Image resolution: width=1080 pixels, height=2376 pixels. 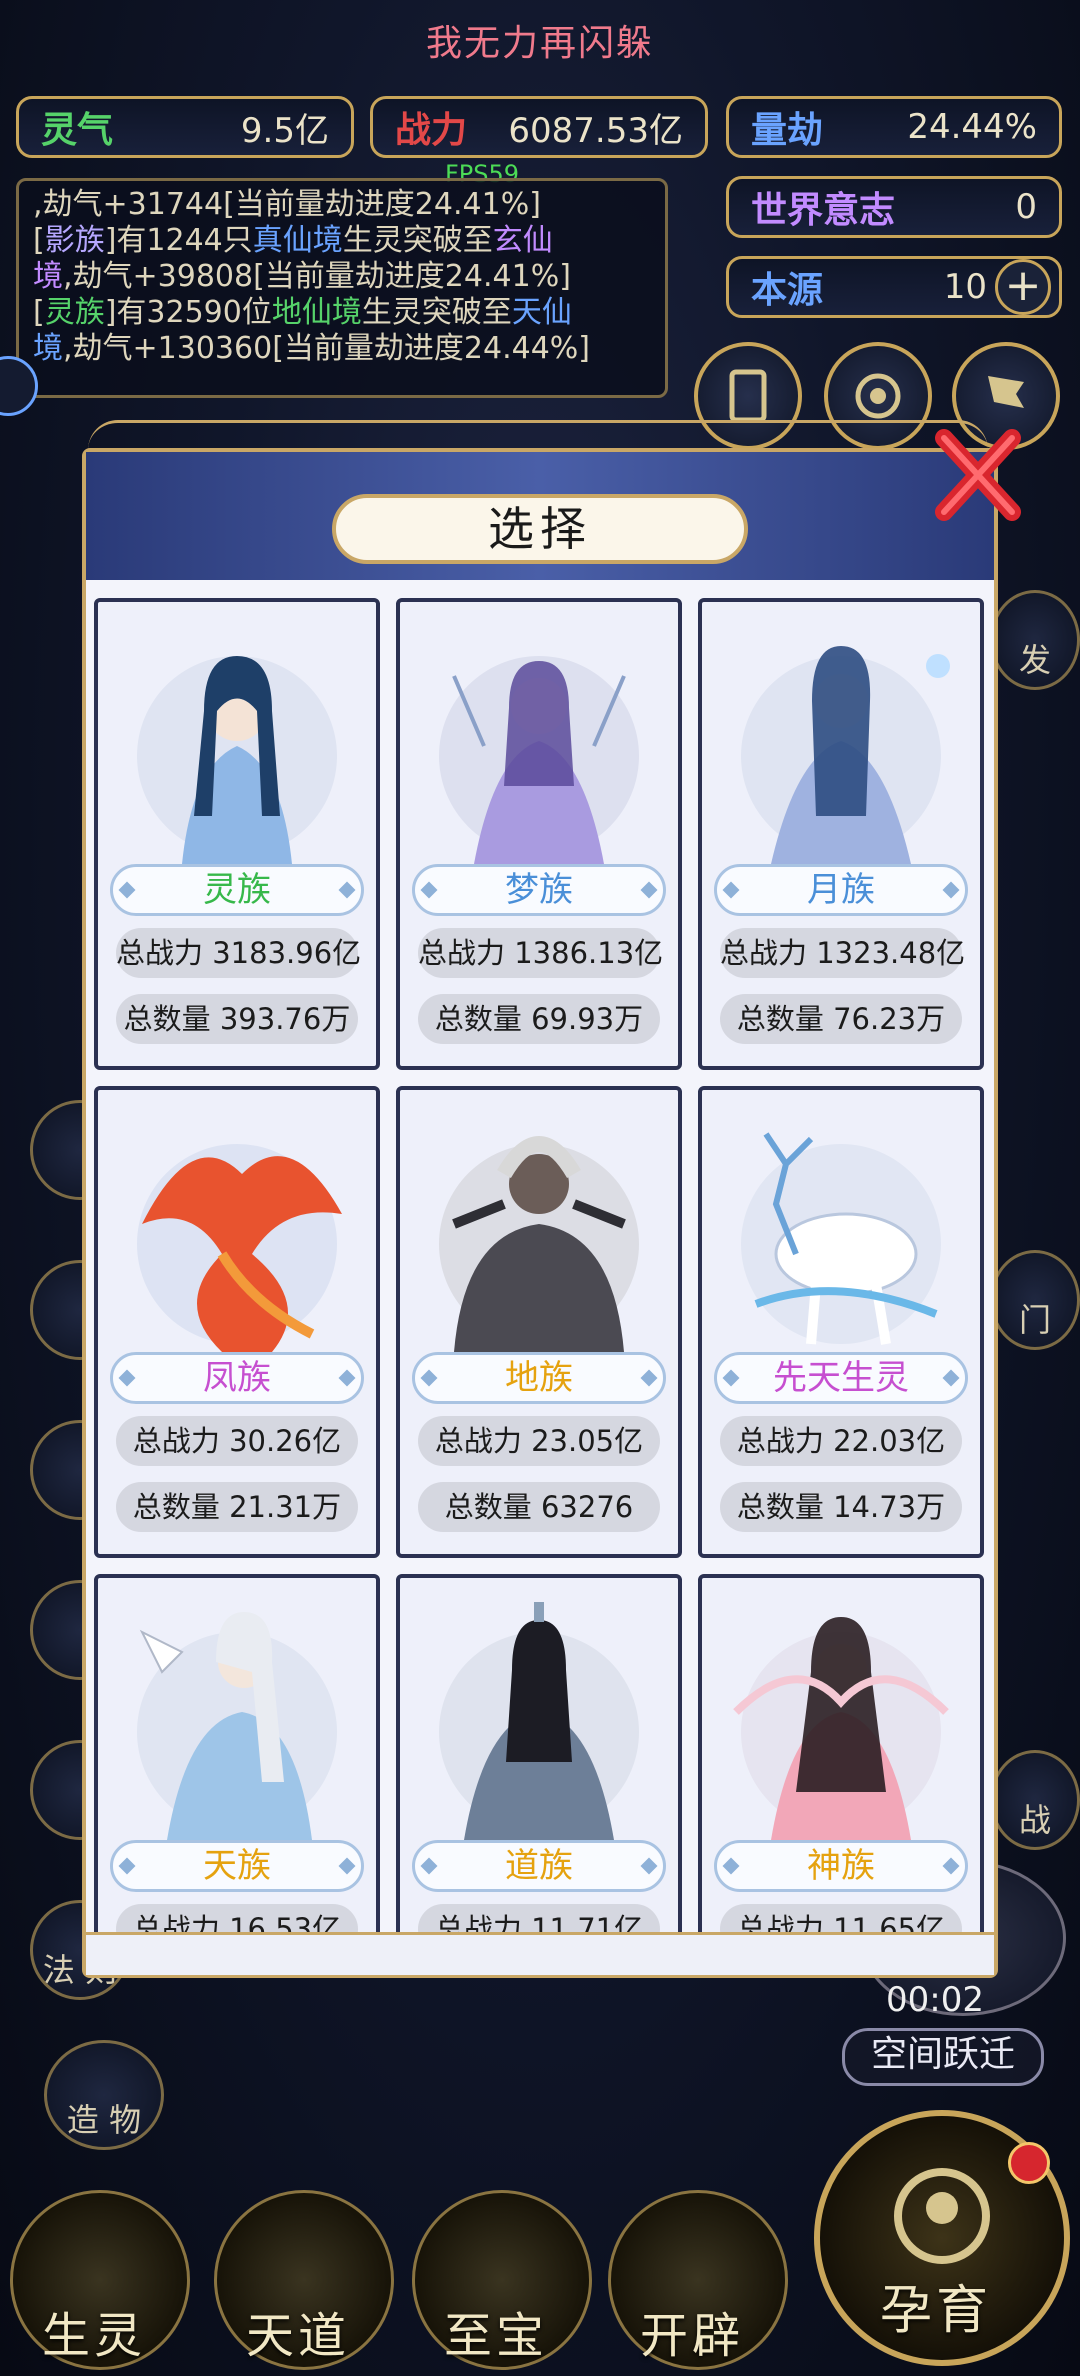 What do you see at coordinates (237, 760) in the screenshot?
I see `ling-race-portrait` at bounding box center [237, 760].